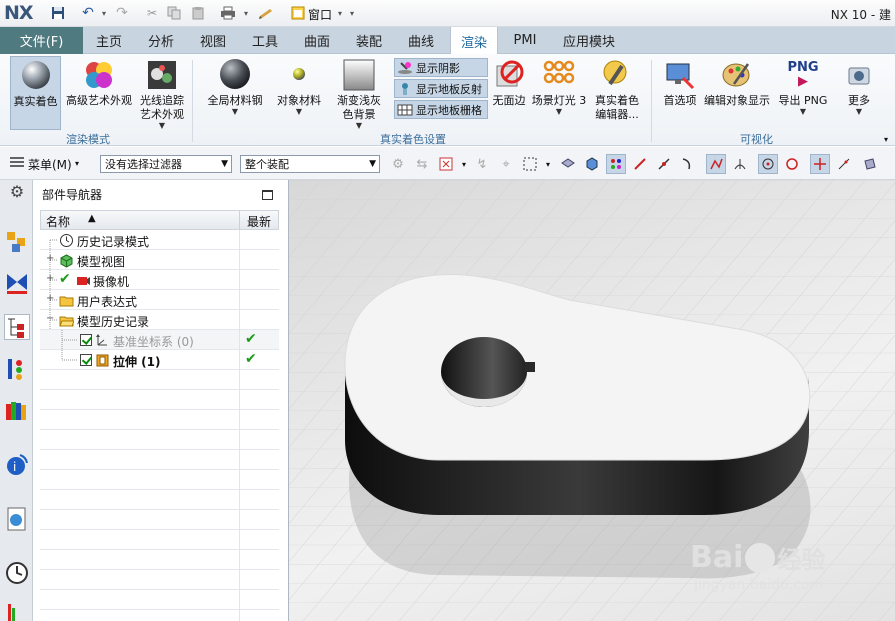  What do you see at coordinates (680, 82) in the screenshot?
I see `preferences-button: 首选项` at bounding box center [680, 82].